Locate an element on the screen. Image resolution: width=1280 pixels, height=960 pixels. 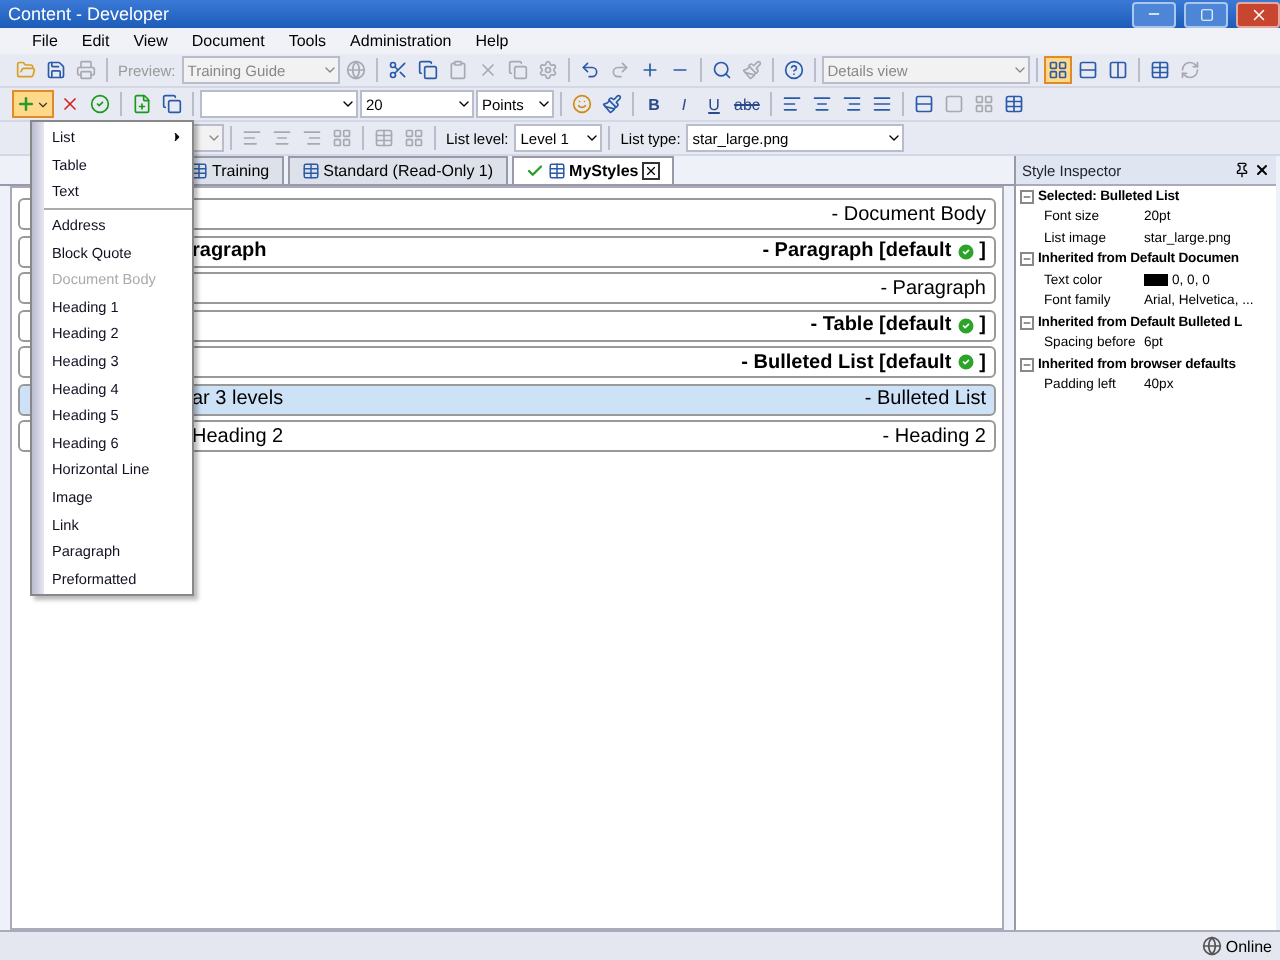
spacing-icon is located at coordinates (923, 104).